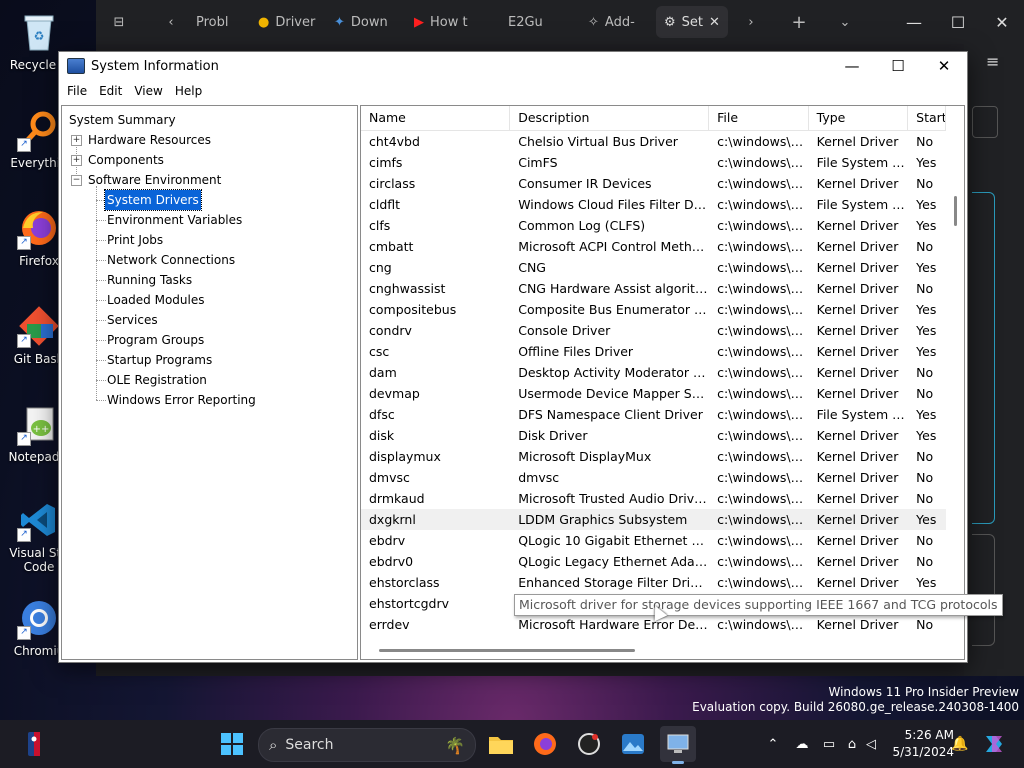  Describe the element at coordinates (209, 340) in the screenshot. I see `tree-item-program-groups: Program Groups` at that location.